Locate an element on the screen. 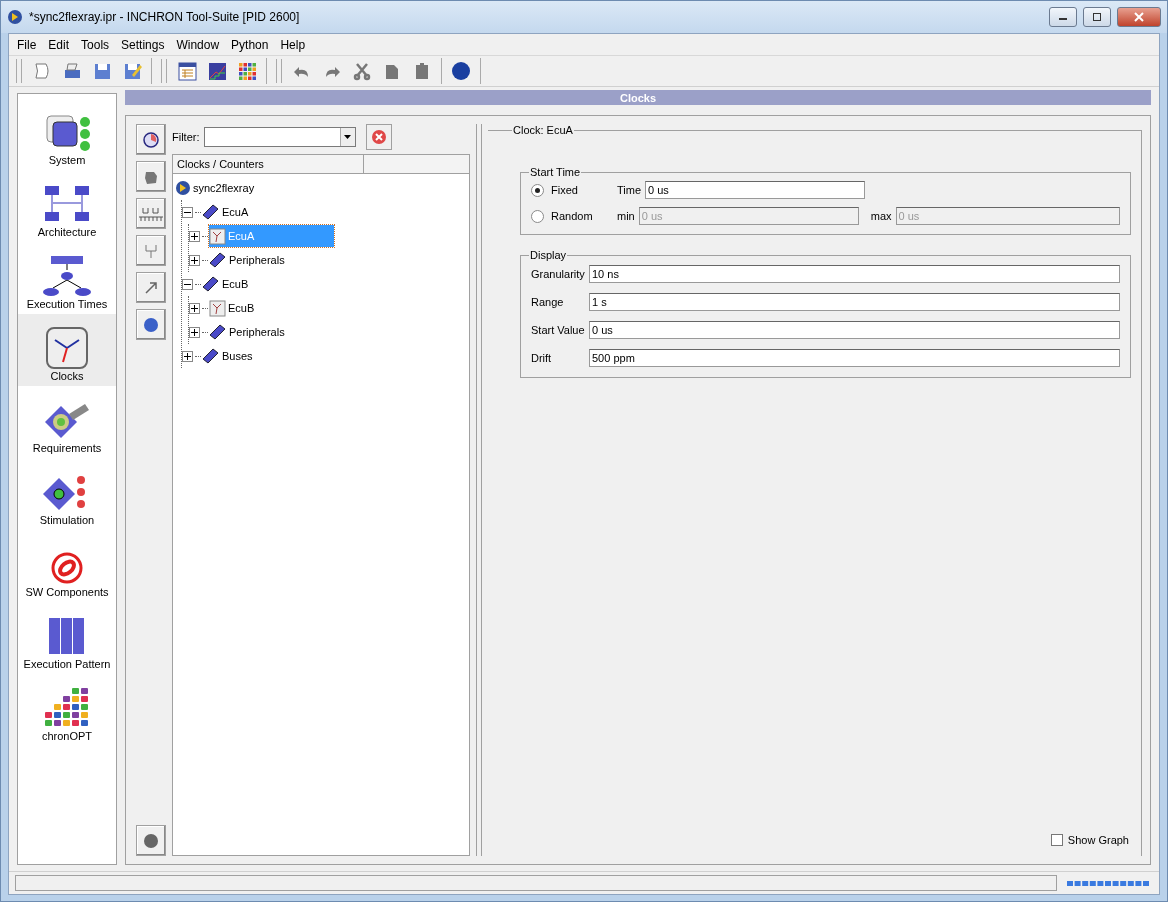  close-button is located at coordinates (1139, 17).